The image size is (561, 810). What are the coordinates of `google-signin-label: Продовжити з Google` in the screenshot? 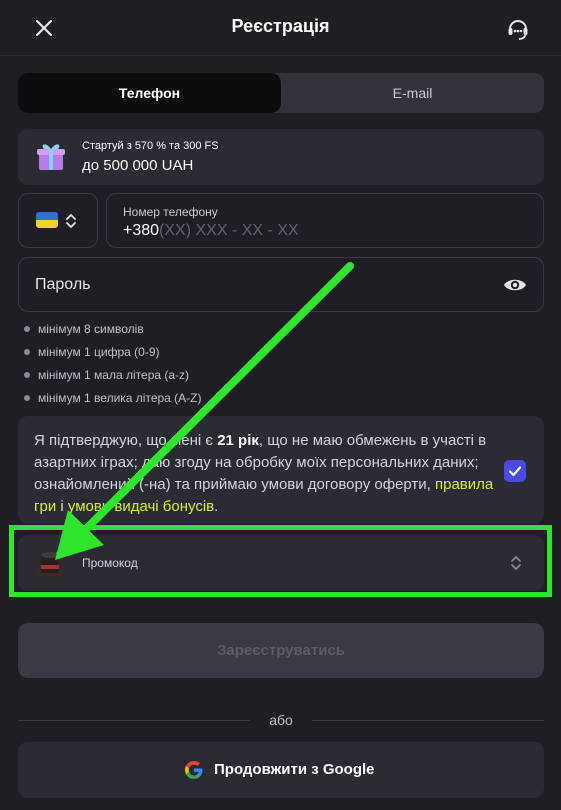 It's located at (294, 769).